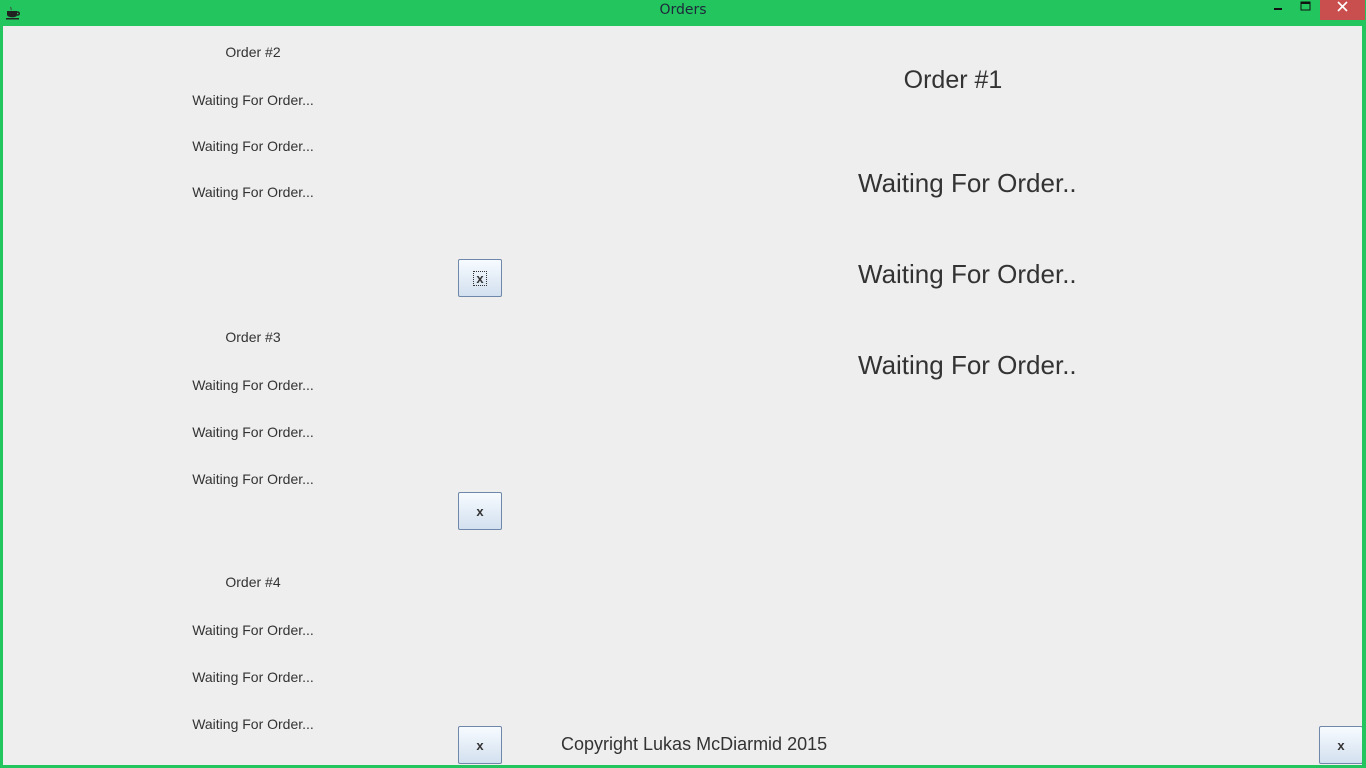  I want to click on close-icon, so click(1342, 6).